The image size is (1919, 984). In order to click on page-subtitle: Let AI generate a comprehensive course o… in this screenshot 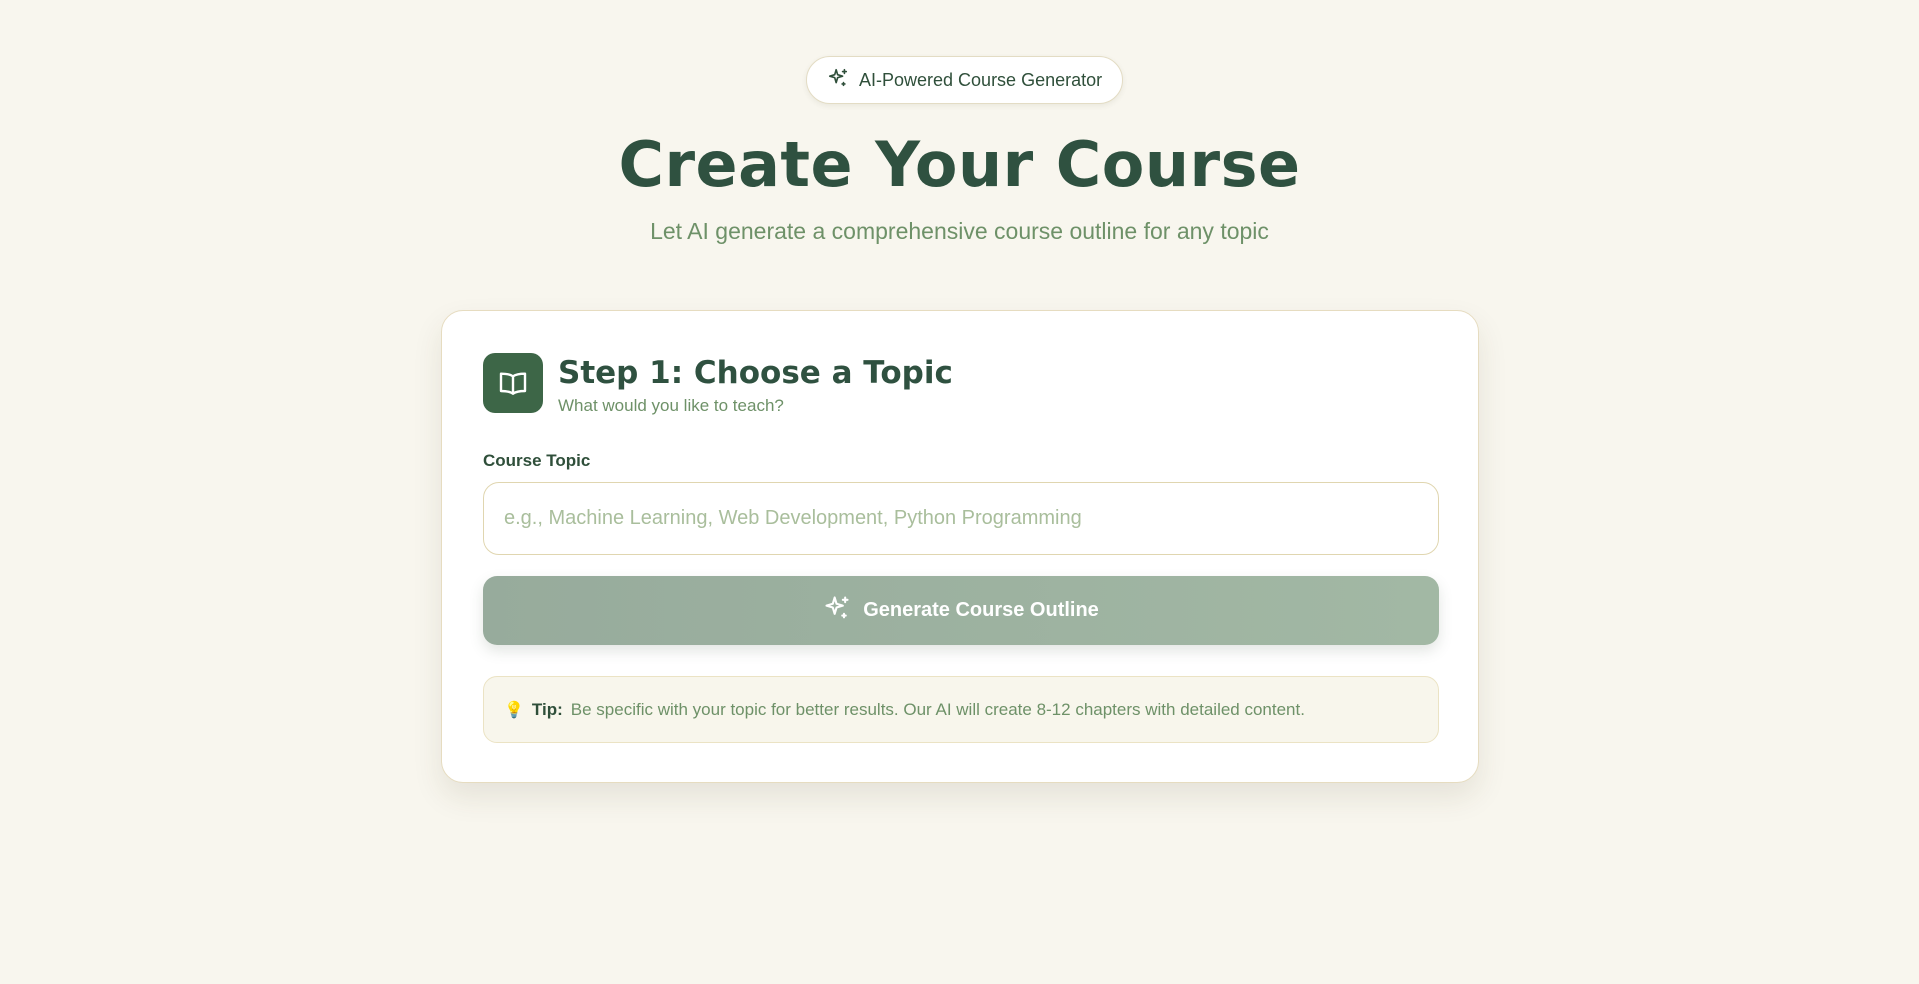, I will do `click(959, 231)`.